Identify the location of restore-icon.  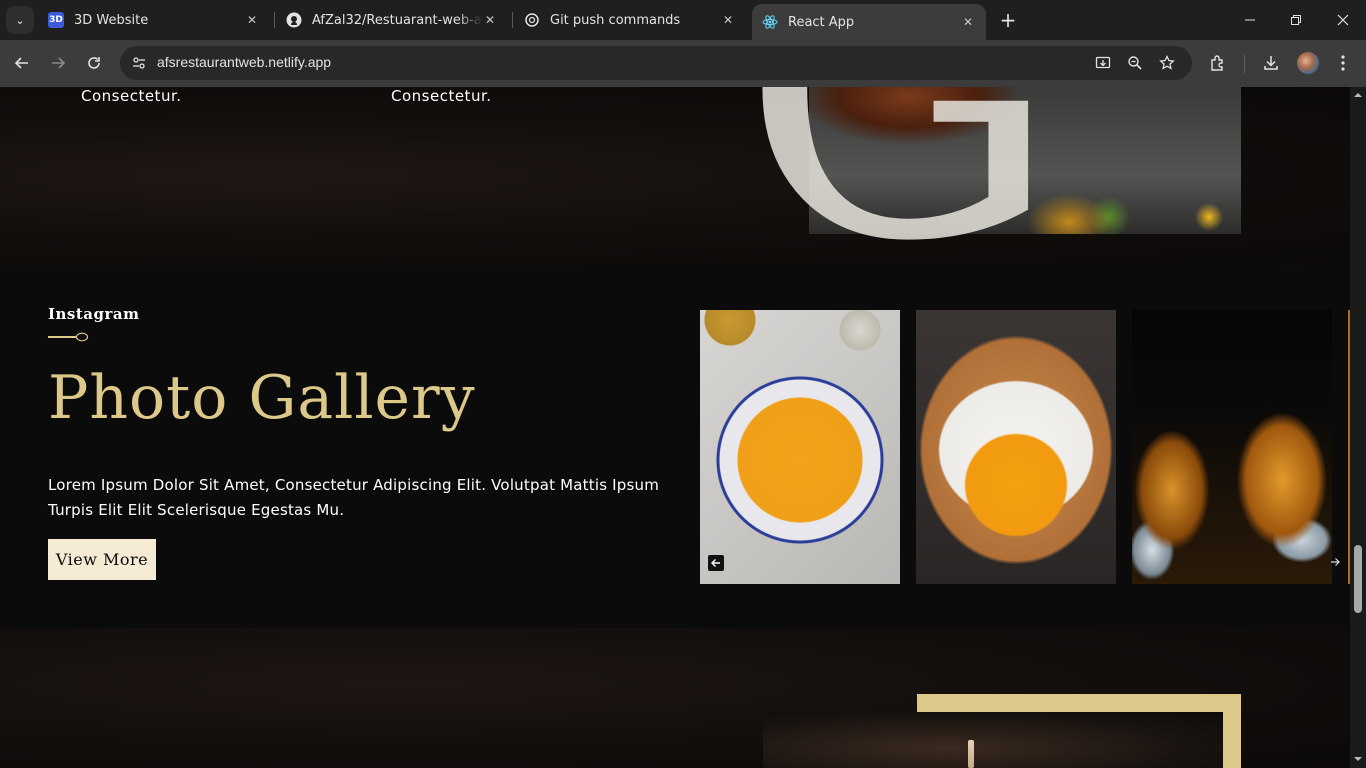
(1296, 20).